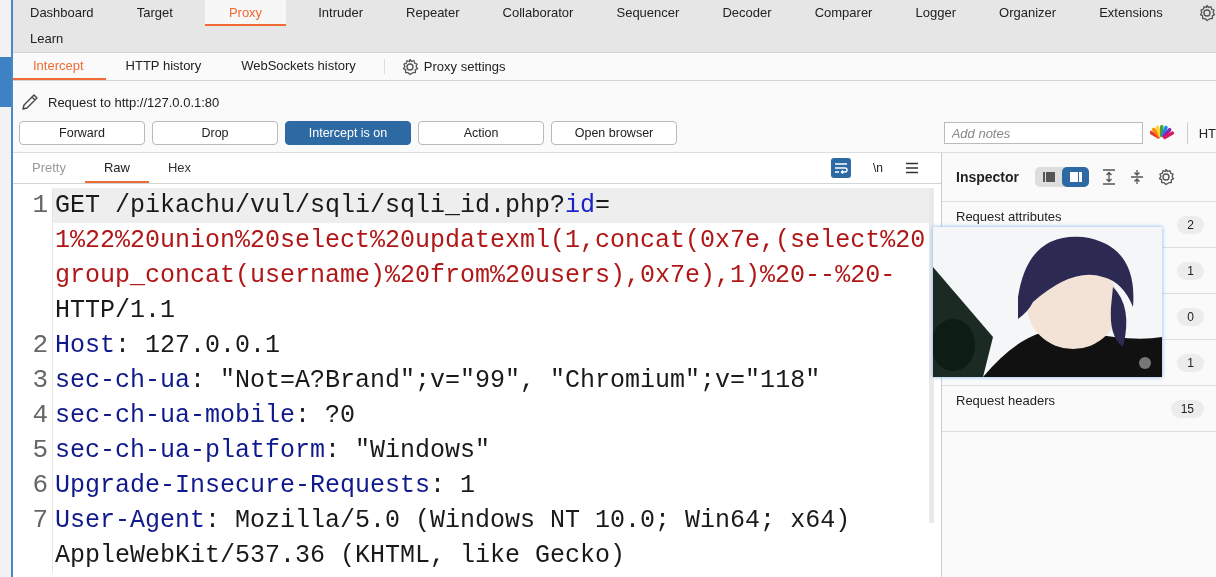  What do you see at coordinates (40, 205) in the screenshot?
I see `line-number: 1` at bounding box center [40, 205].